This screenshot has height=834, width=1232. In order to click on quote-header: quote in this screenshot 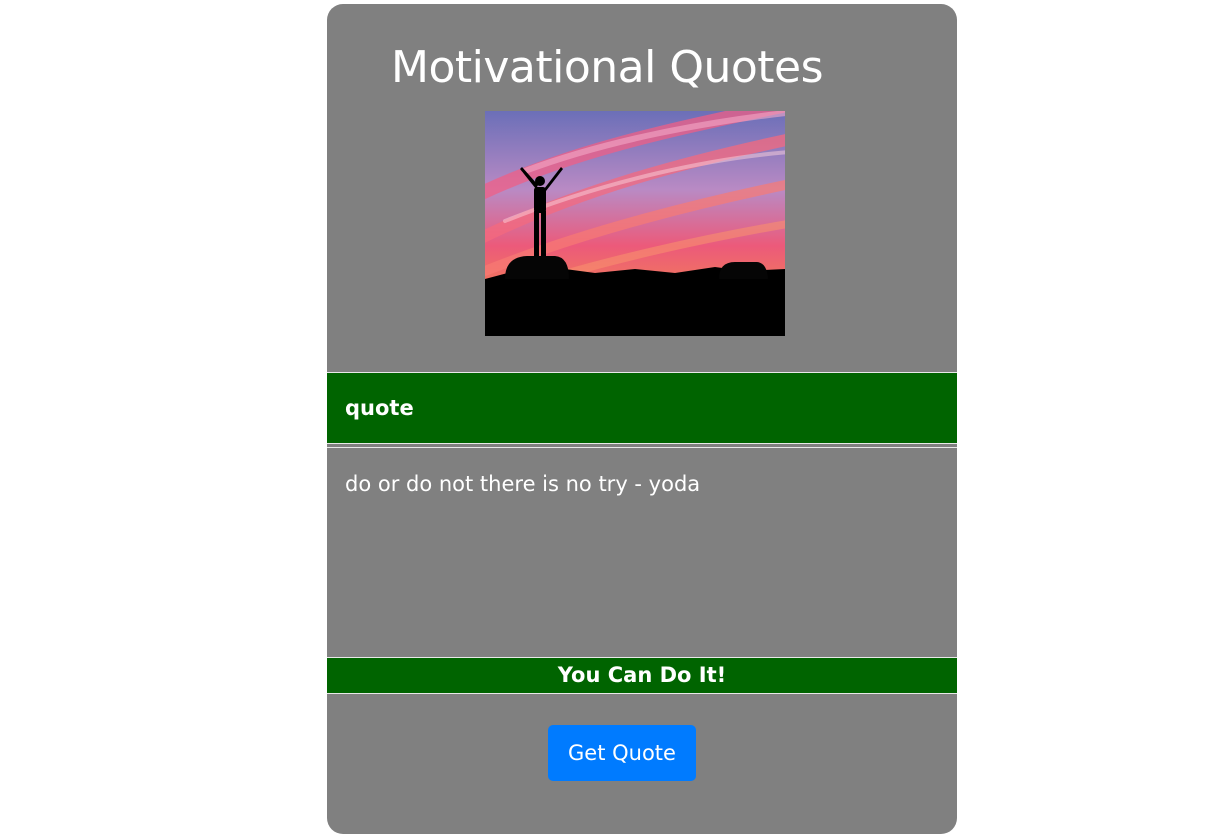, I will do `click(642, 408)`.